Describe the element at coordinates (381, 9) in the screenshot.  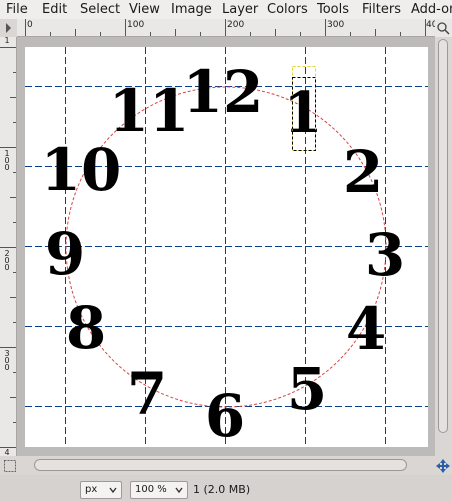
I see `menu-filters: Filters` at that location.